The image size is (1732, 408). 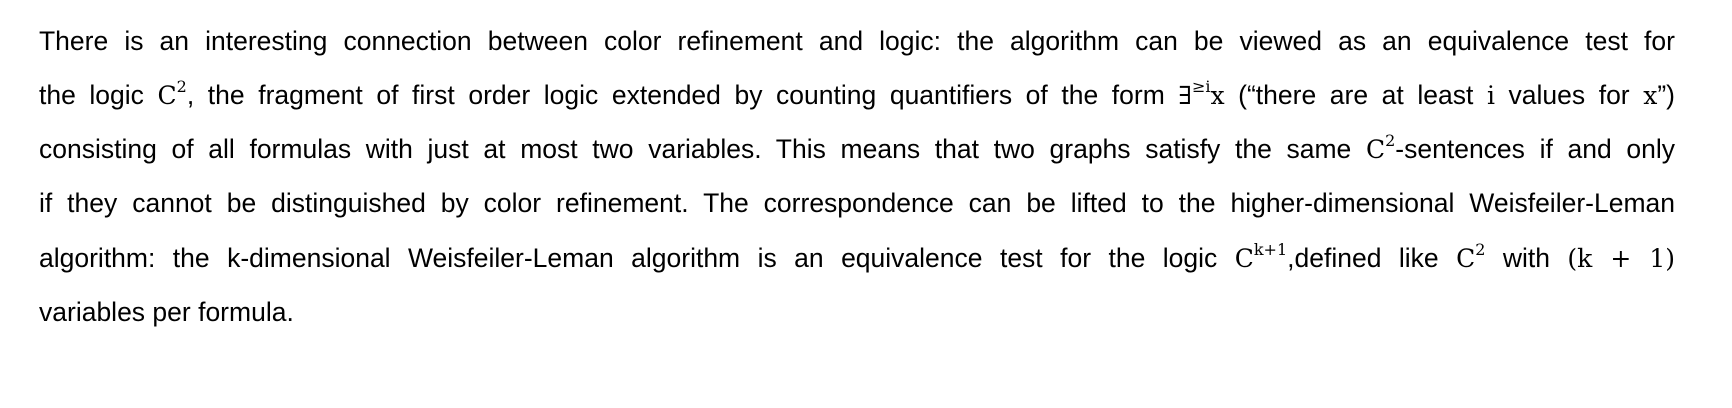 What do you see at coordinates (1217, 95) in the screenshot?
I see `math-variable: x` at bounding box center [1217, 95].